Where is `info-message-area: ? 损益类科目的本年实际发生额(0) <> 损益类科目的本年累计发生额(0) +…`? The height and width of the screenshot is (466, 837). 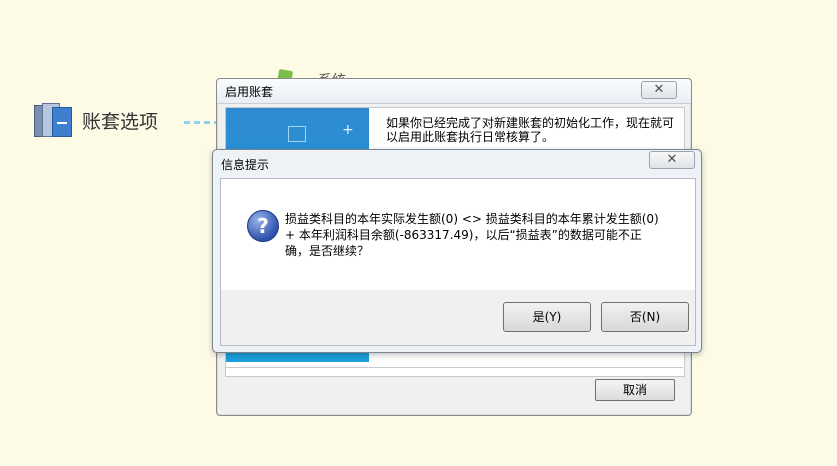
info-message-area: ? 损益类科目的本年实际发生额(0) <> 损益类科目的本年累计发生额(0) +… is located at coordinates (458, 234).